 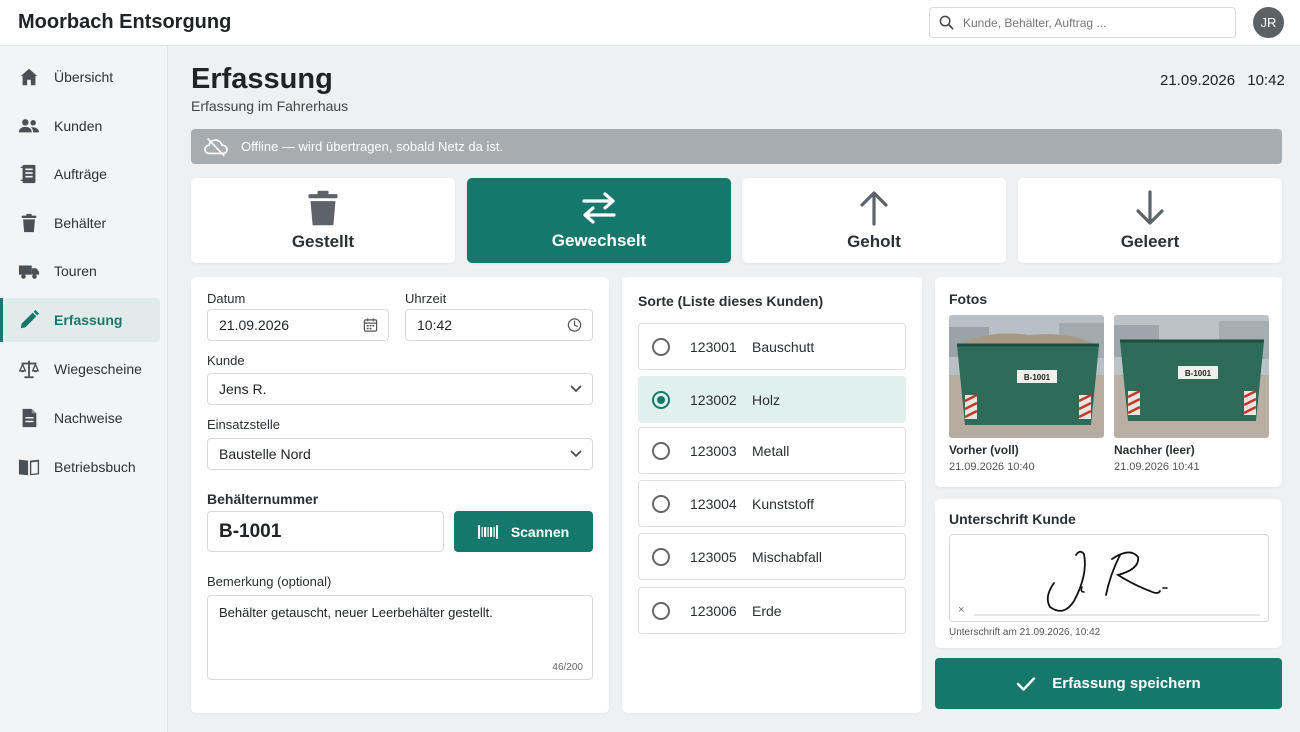 I want to click on home-icon, so click(x=29, y=77).